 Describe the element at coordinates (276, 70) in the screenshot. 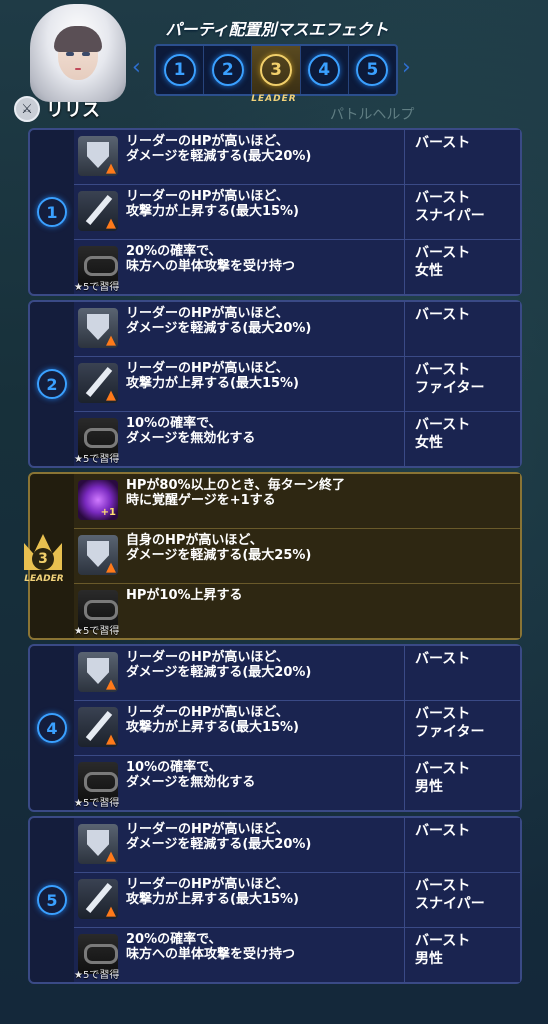

I see `position-tab-3: 3` at that location.